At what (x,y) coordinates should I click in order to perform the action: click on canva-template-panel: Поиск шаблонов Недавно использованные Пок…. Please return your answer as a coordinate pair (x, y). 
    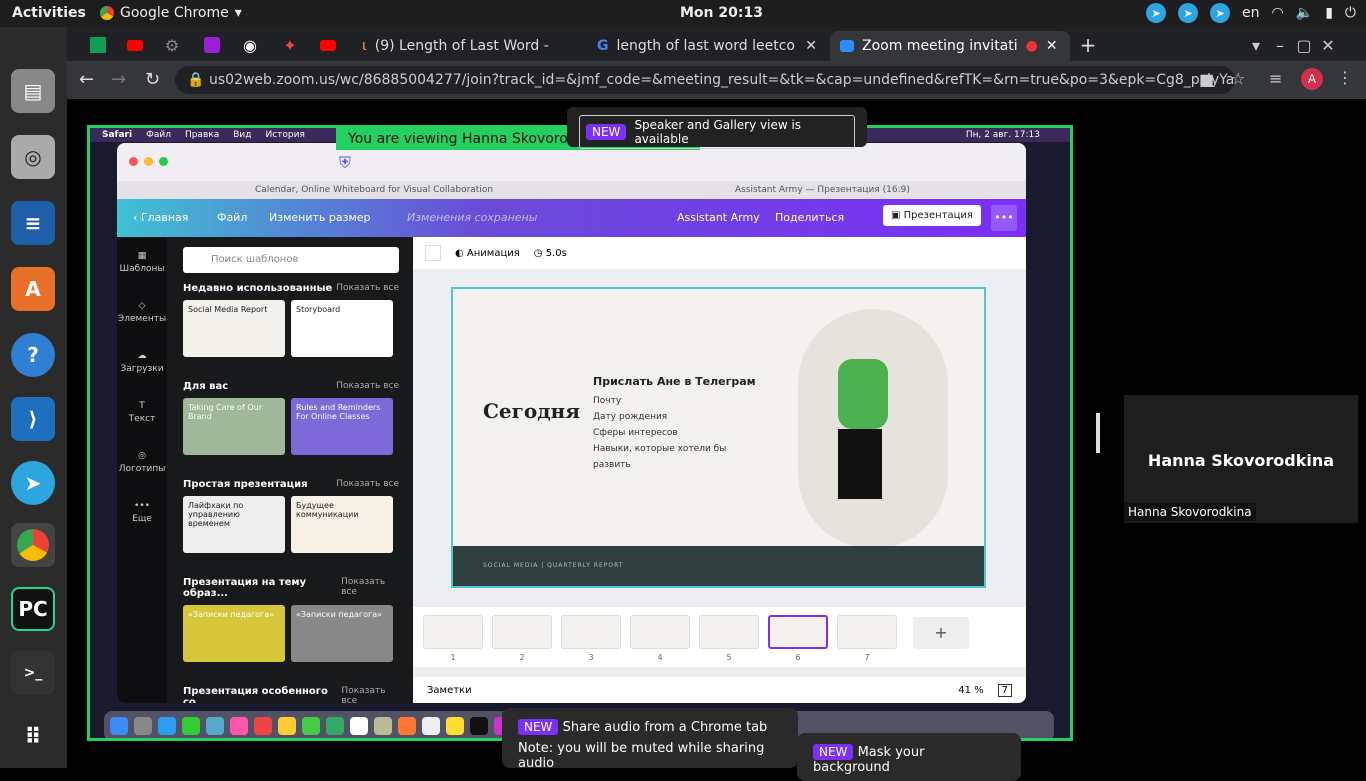
    Looking at the image, I should click on (291, 470).